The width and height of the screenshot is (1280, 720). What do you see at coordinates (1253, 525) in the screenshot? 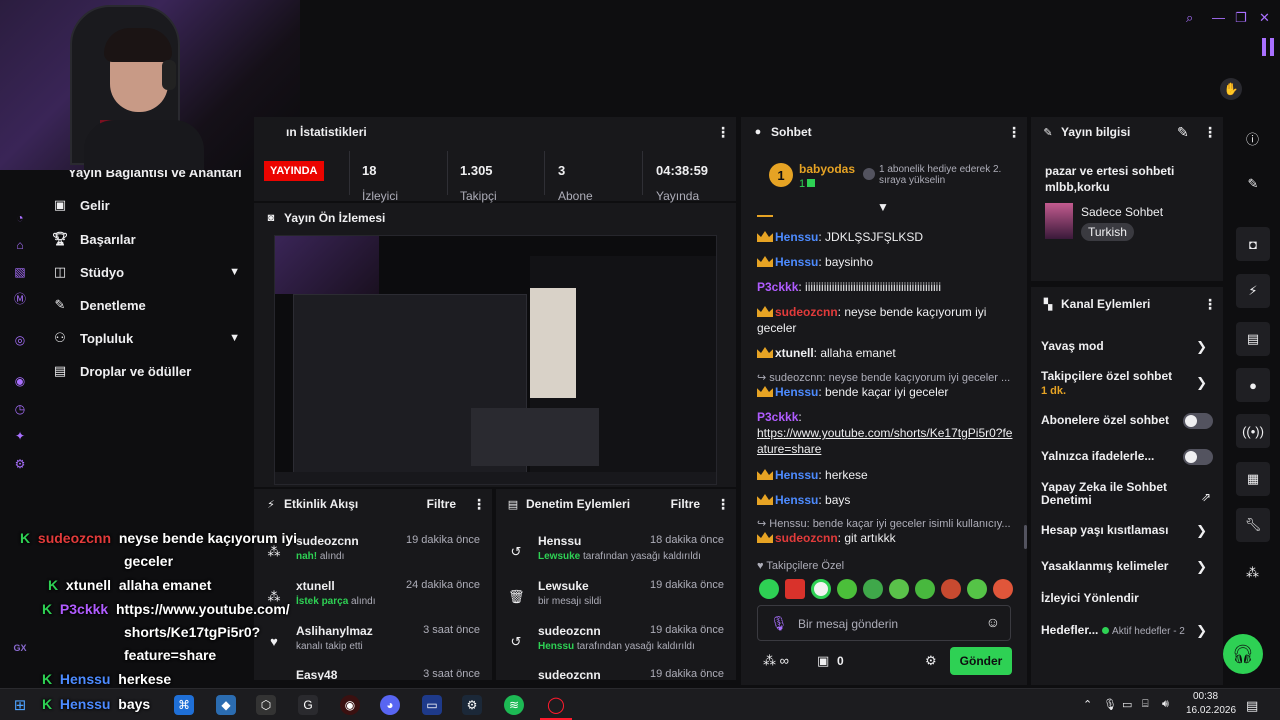
I see `tools-button: 🔧︎` at bounding box center [1253, 525].